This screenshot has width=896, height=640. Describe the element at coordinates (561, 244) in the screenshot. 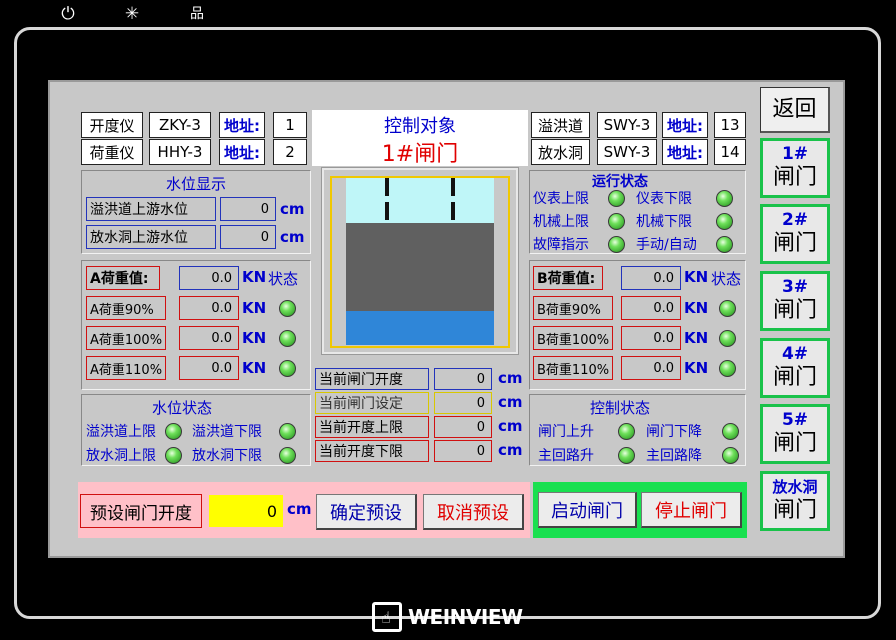

I see `run-status-label-5: 故障指示` at that location.